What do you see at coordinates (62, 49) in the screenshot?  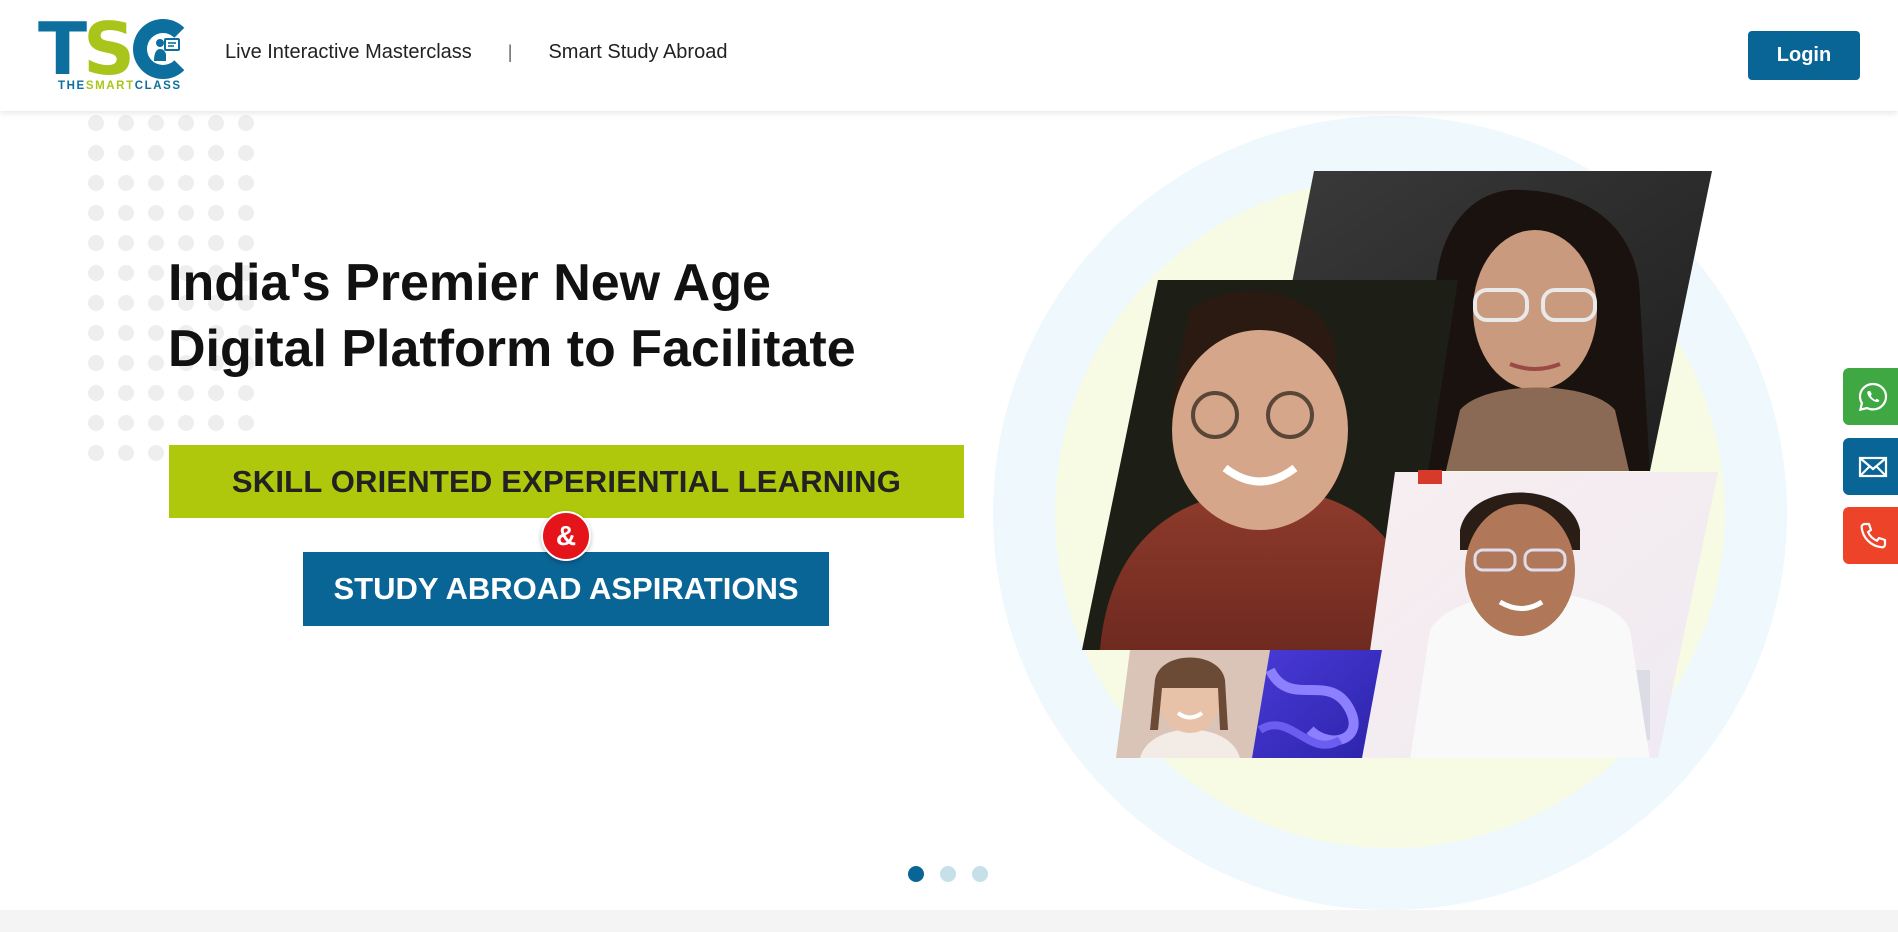 I see `logo-letter-t: T` at bounding box center [62, 49].